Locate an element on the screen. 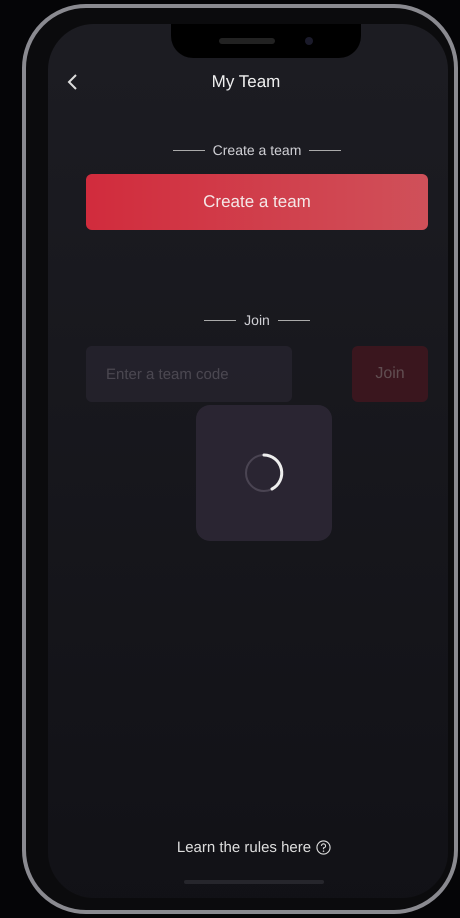 The height and width of the screenshot is (918, 460). speaker-grille is located at coordinates (247, 41).